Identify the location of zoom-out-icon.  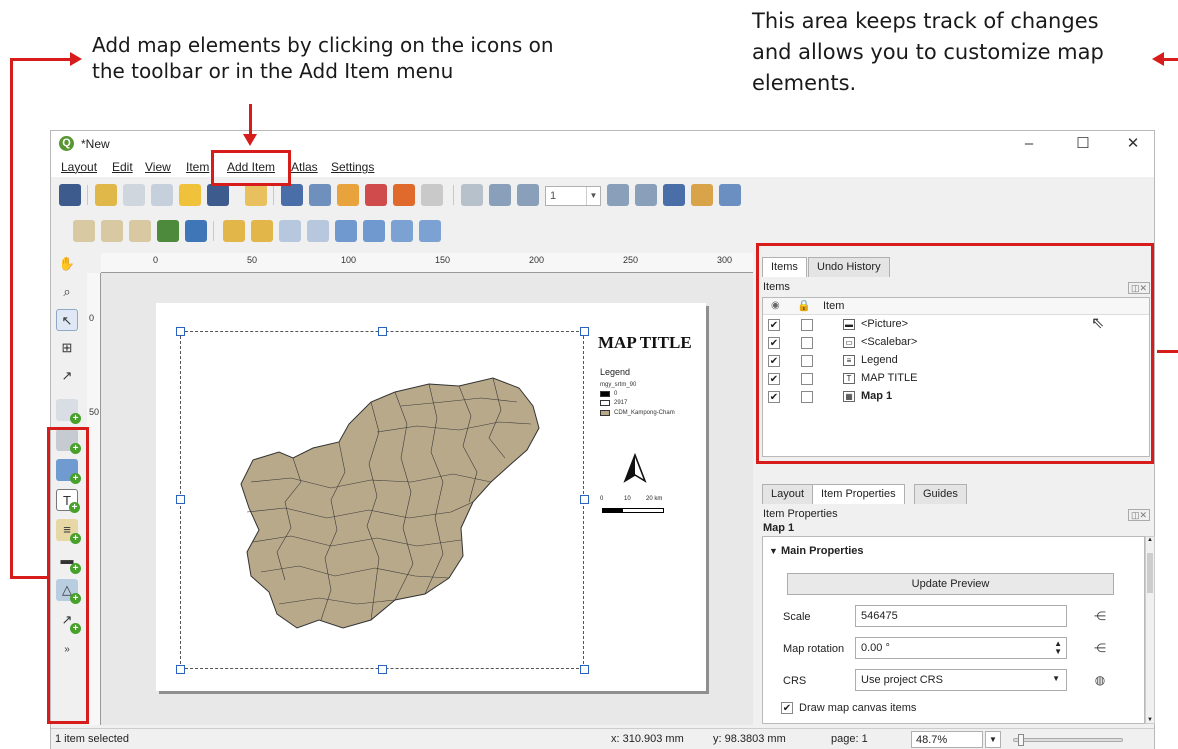
(112, 231).